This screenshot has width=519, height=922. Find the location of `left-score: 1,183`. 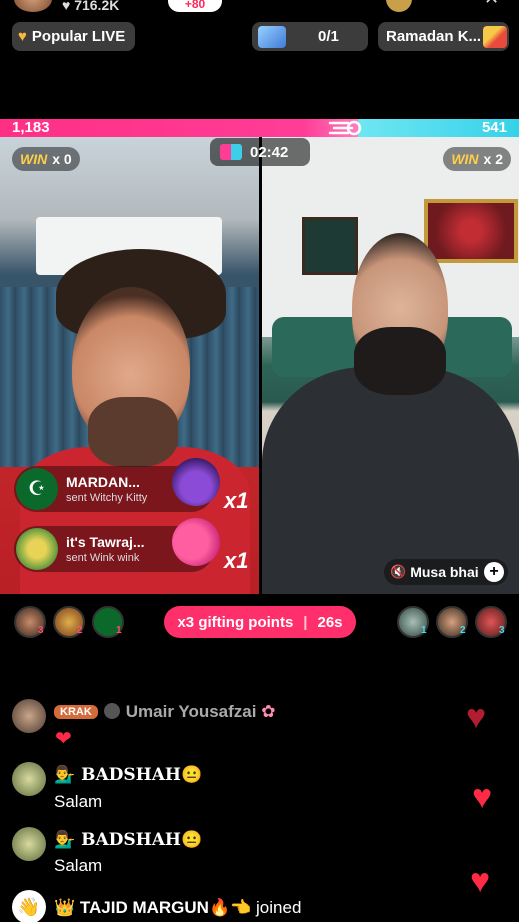

left-score: 1,183 is located at coordinates (31, 127).